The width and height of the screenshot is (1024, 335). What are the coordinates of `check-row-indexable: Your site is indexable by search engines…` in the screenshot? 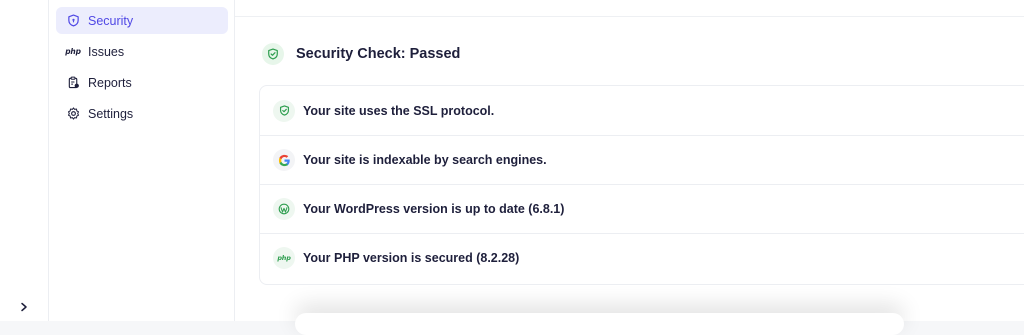 It's located at (642, 159).